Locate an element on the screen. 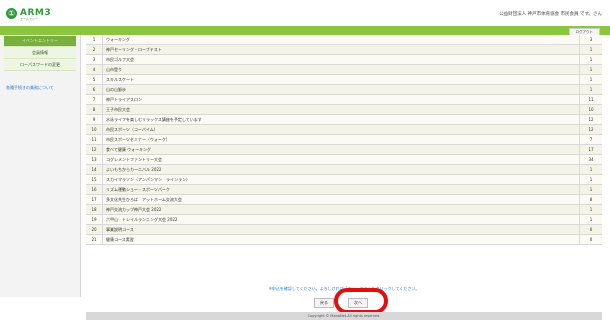 Image resolution: width=610 pixels, height=325 pixels. row-number: 3 is located at coordinates (94, 59).